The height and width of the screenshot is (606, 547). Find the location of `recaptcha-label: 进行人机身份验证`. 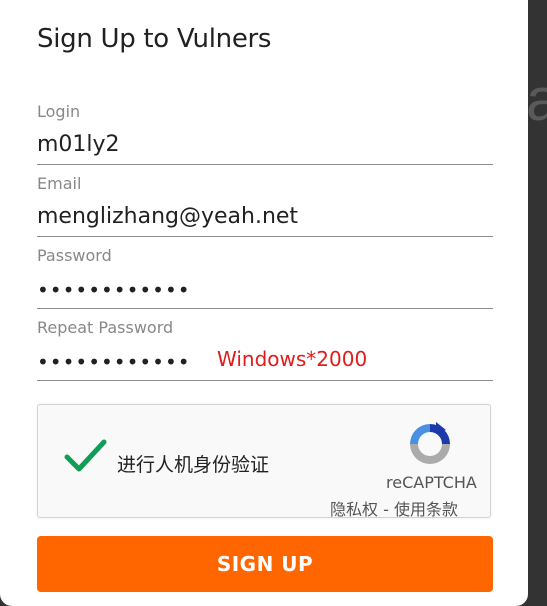

recaptcha-label: 进行人机身份验证 is located at coordinates (193, 465).